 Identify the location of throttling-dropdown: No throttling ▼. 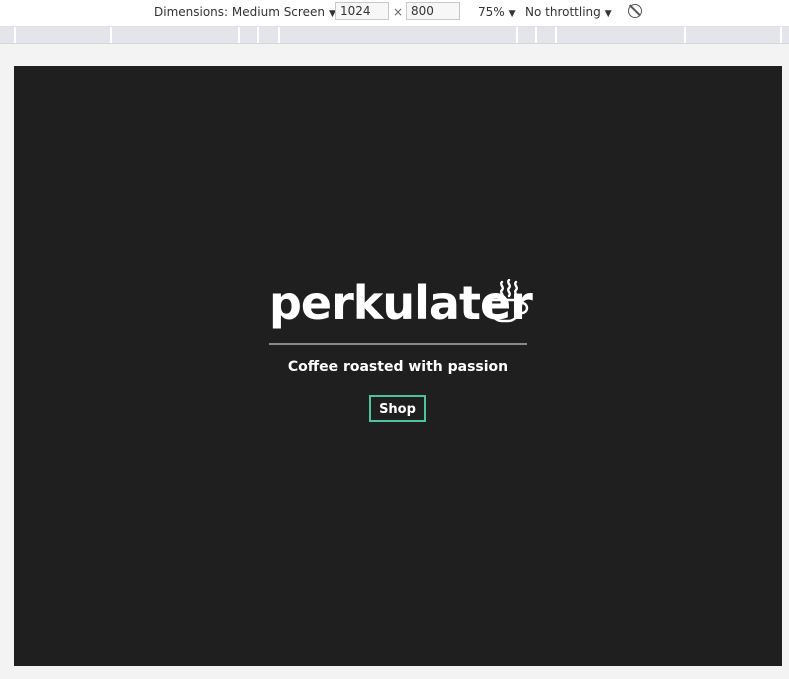
(568, 12).